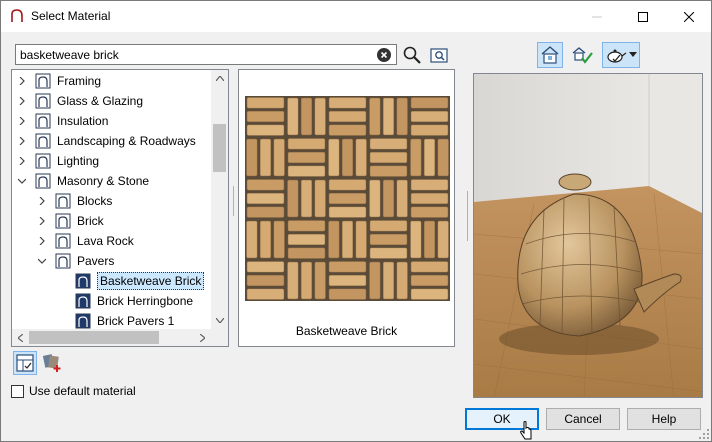 The width and height of the screenshot is (712, 442). Describe the element at coordinates (71, 16) in the screenshot. I see `window-title: Select Material` at that location.